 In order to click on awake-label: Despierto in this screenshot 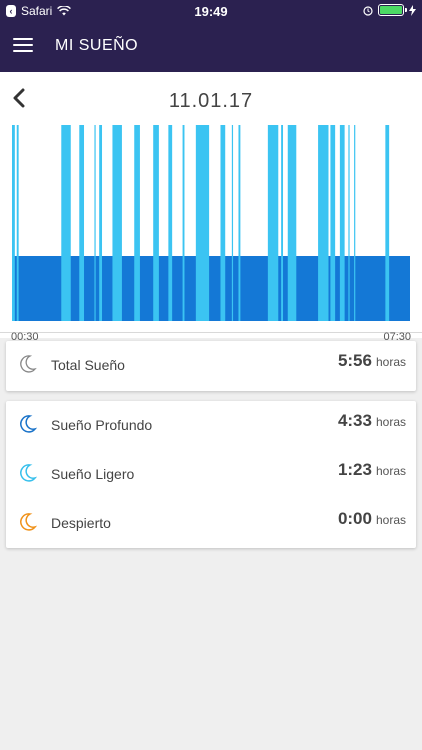, I will do `click(81, 523)`.